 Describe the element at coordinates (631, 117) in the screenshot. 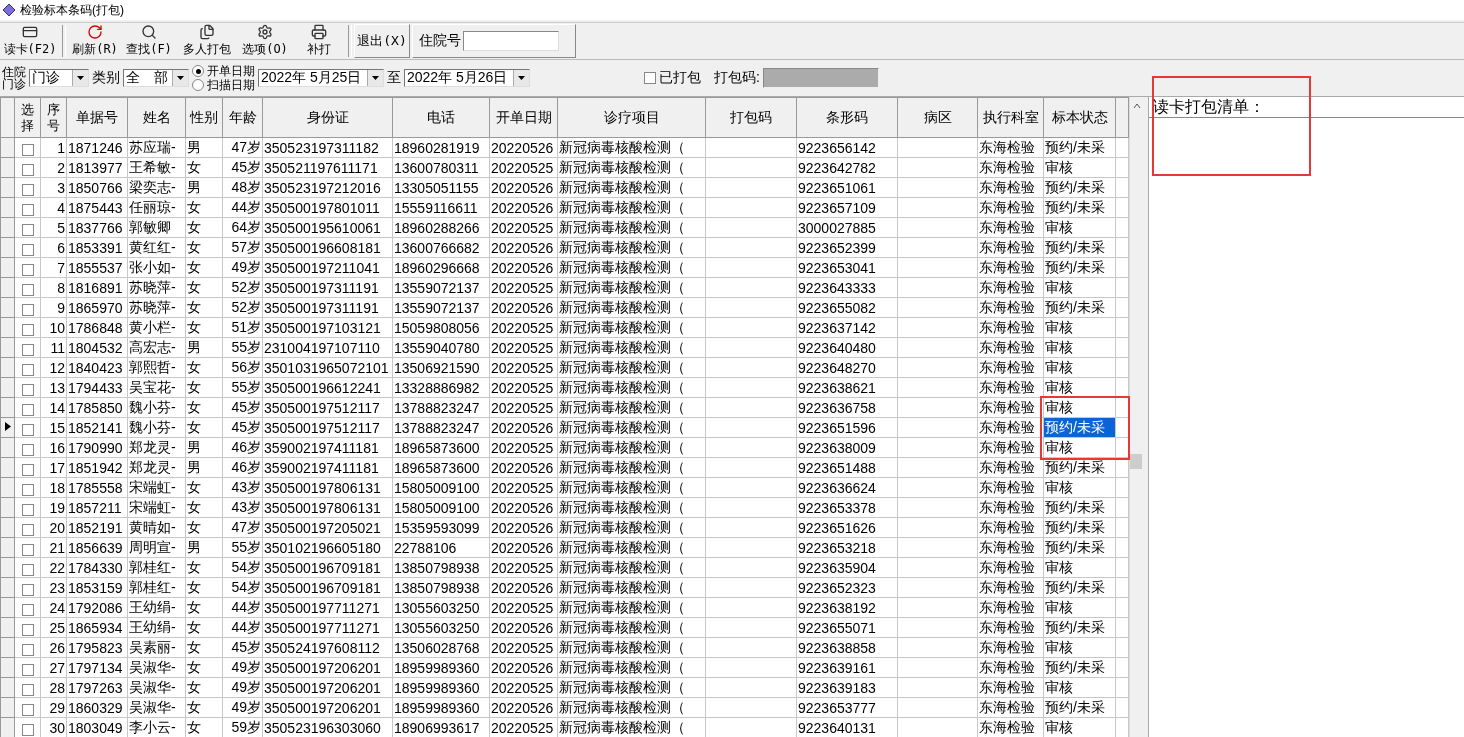

I see `column-header: 诊疗项目` at that location.